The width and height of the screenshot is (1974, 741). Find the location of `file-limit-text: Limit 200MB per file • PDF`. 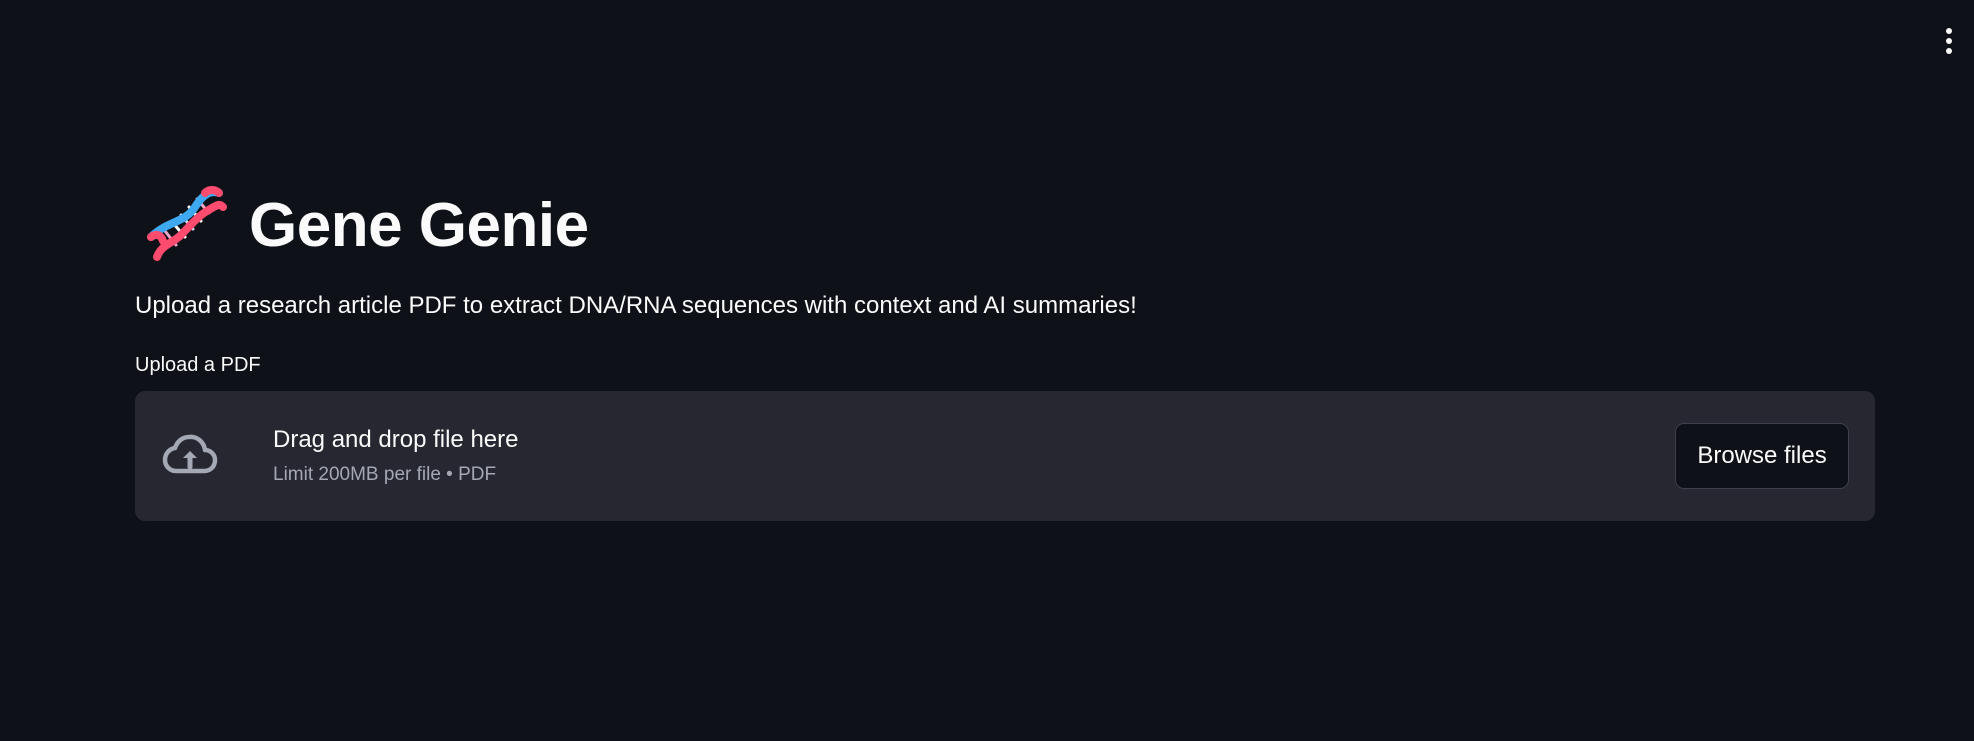

file-limit-text: Limit 200MB per file • PDF is located at coordinates (385, 474).